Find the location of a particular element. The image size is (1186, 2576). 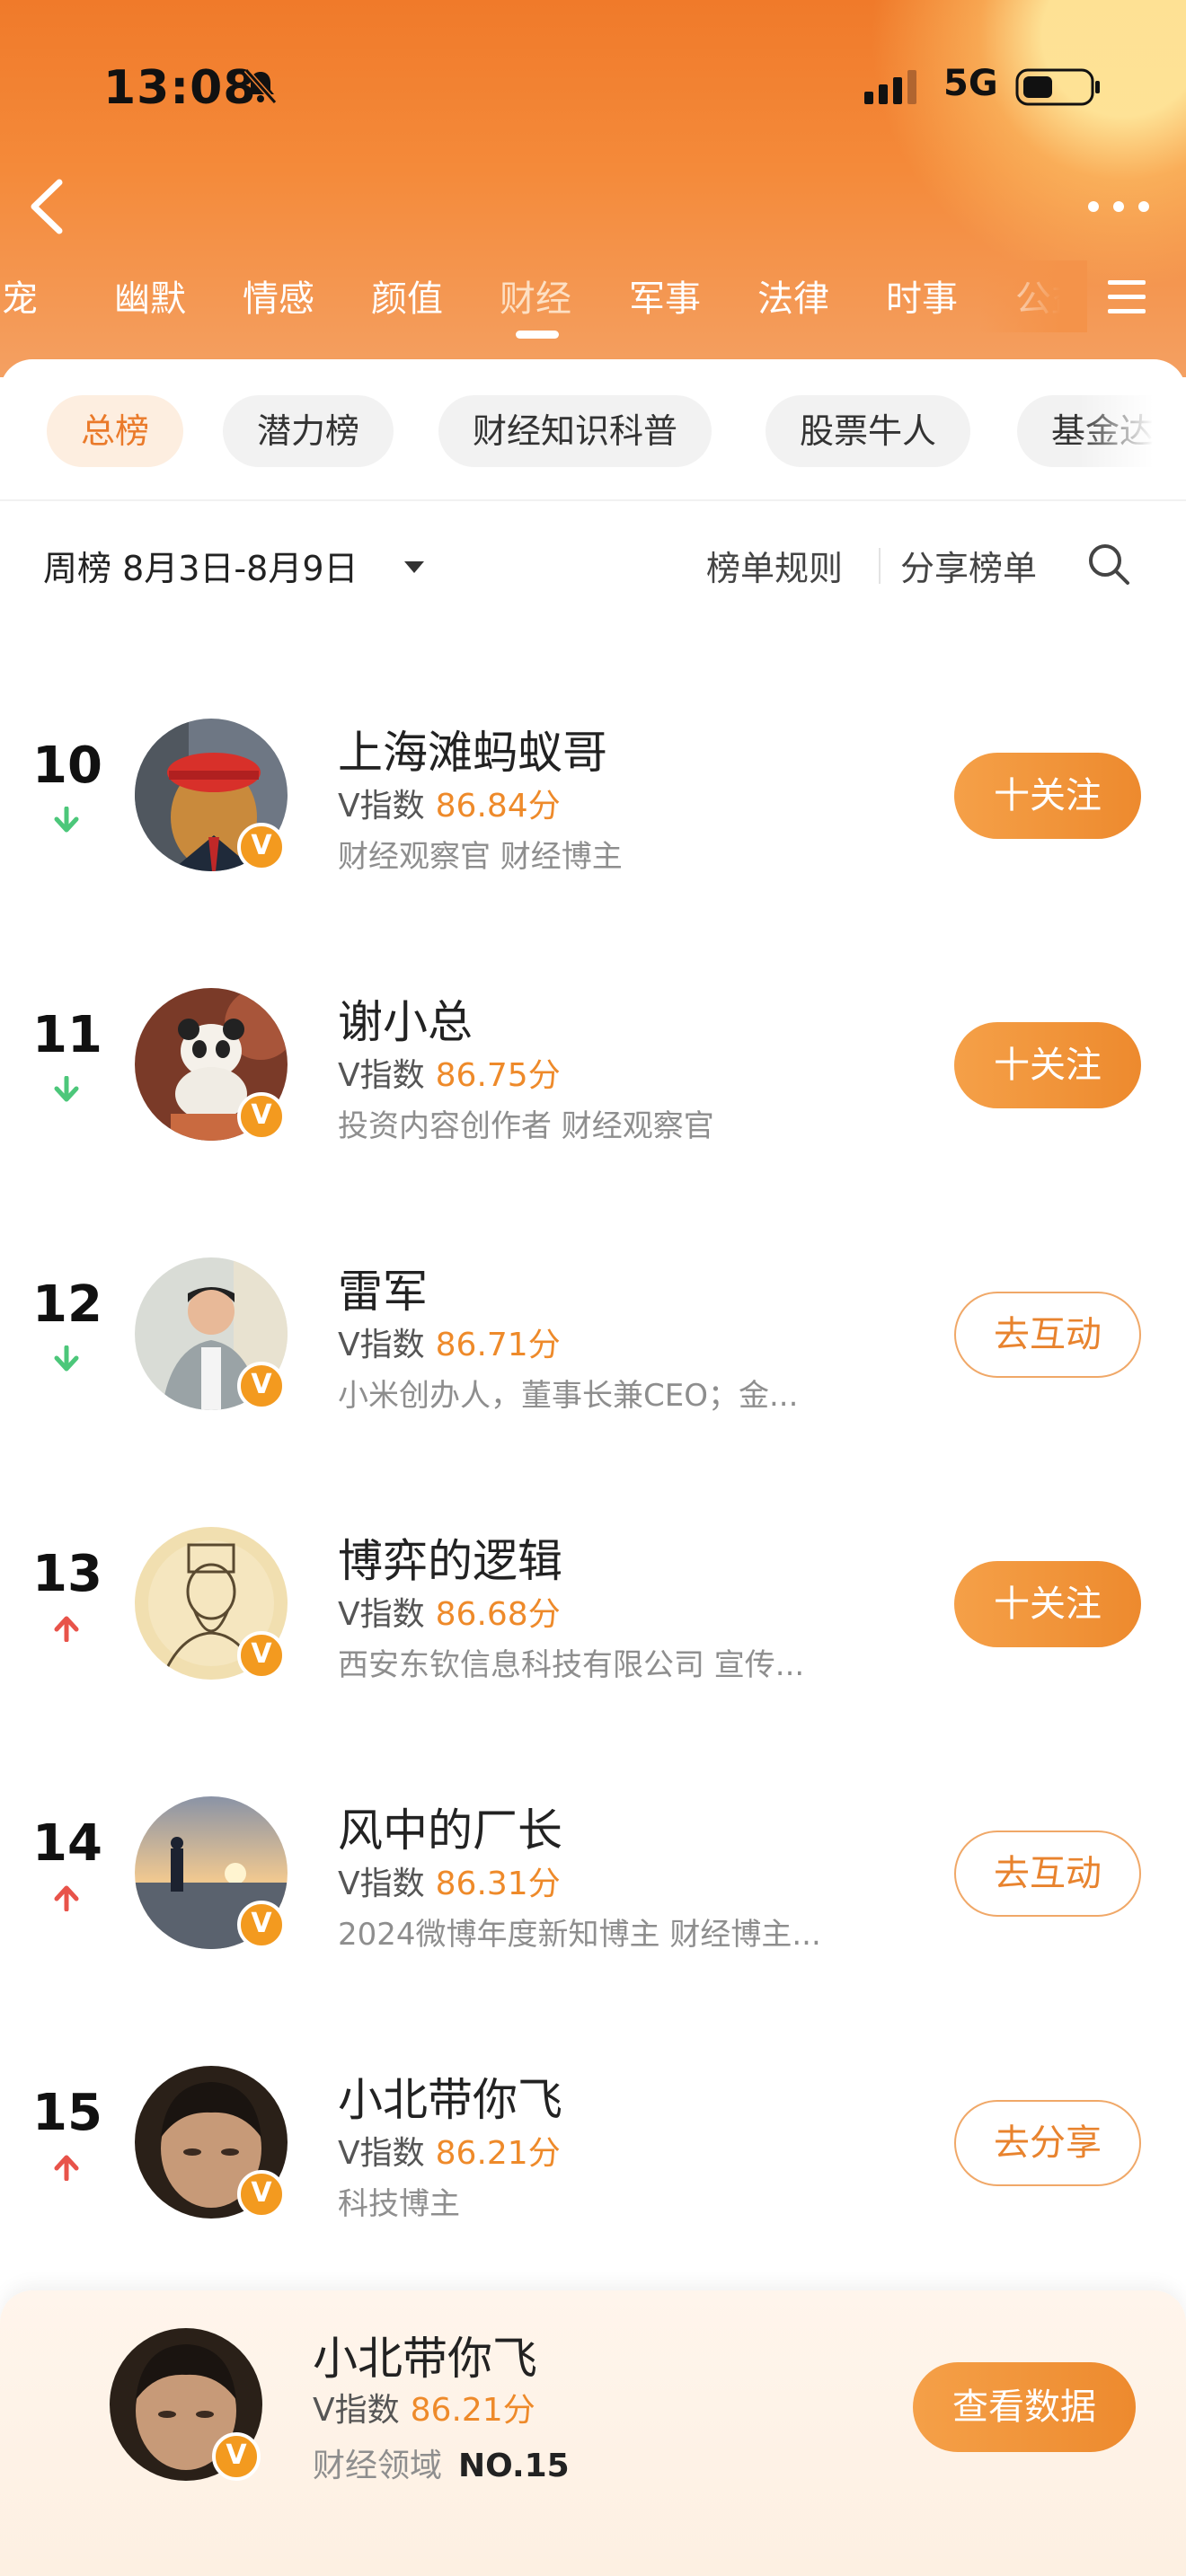

my-v-index: V指数 86.21分 is located at coordinates (424, 2410).